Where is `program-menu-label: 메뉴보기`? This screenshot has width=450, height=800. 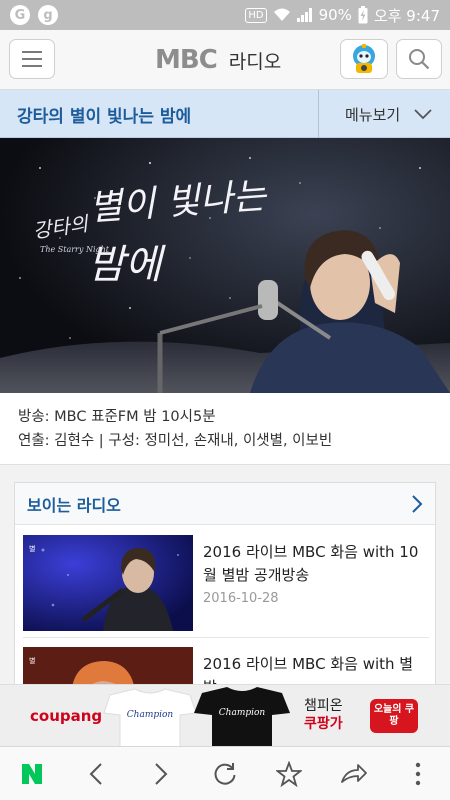 program-menu-label: 메뉴보기 is located at coordinates (373, 114).